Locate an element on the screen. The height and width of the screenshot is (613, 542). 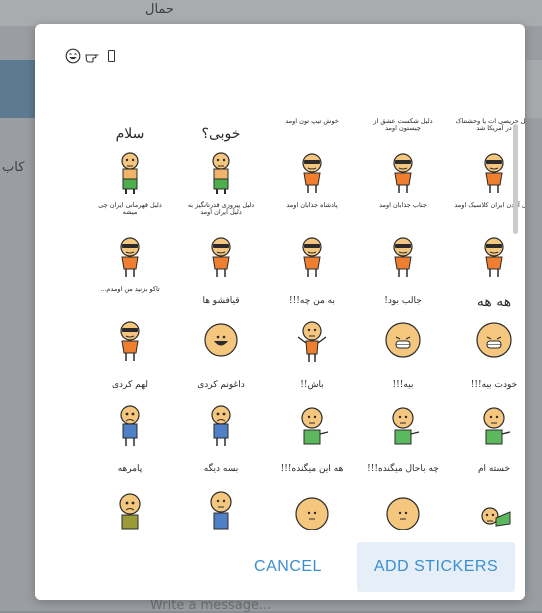
sticker-item: پادشاه جذابان اومد is located at coordinates (312, 238).